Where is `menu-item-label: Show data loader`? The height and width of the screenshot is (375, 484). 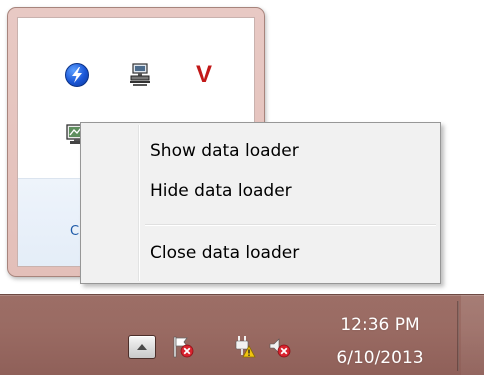
menu-item-label: Show data loader is located at coordinates (224, 151).